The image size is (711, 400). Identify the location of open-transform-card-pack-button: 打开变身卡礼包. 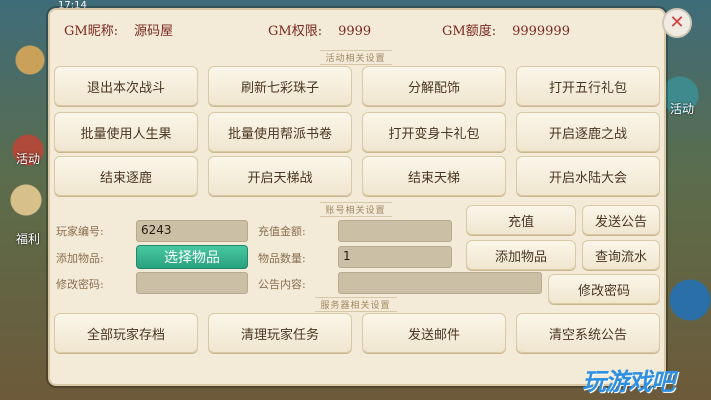
(434, 132).